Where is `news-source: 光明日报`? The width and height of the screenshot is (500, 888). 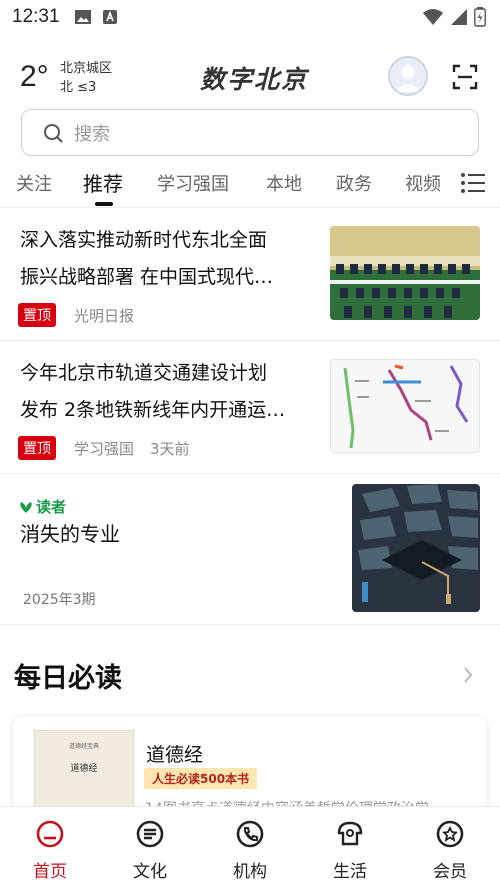
news-source: 光明日报 is located at coordinates (104, 315).